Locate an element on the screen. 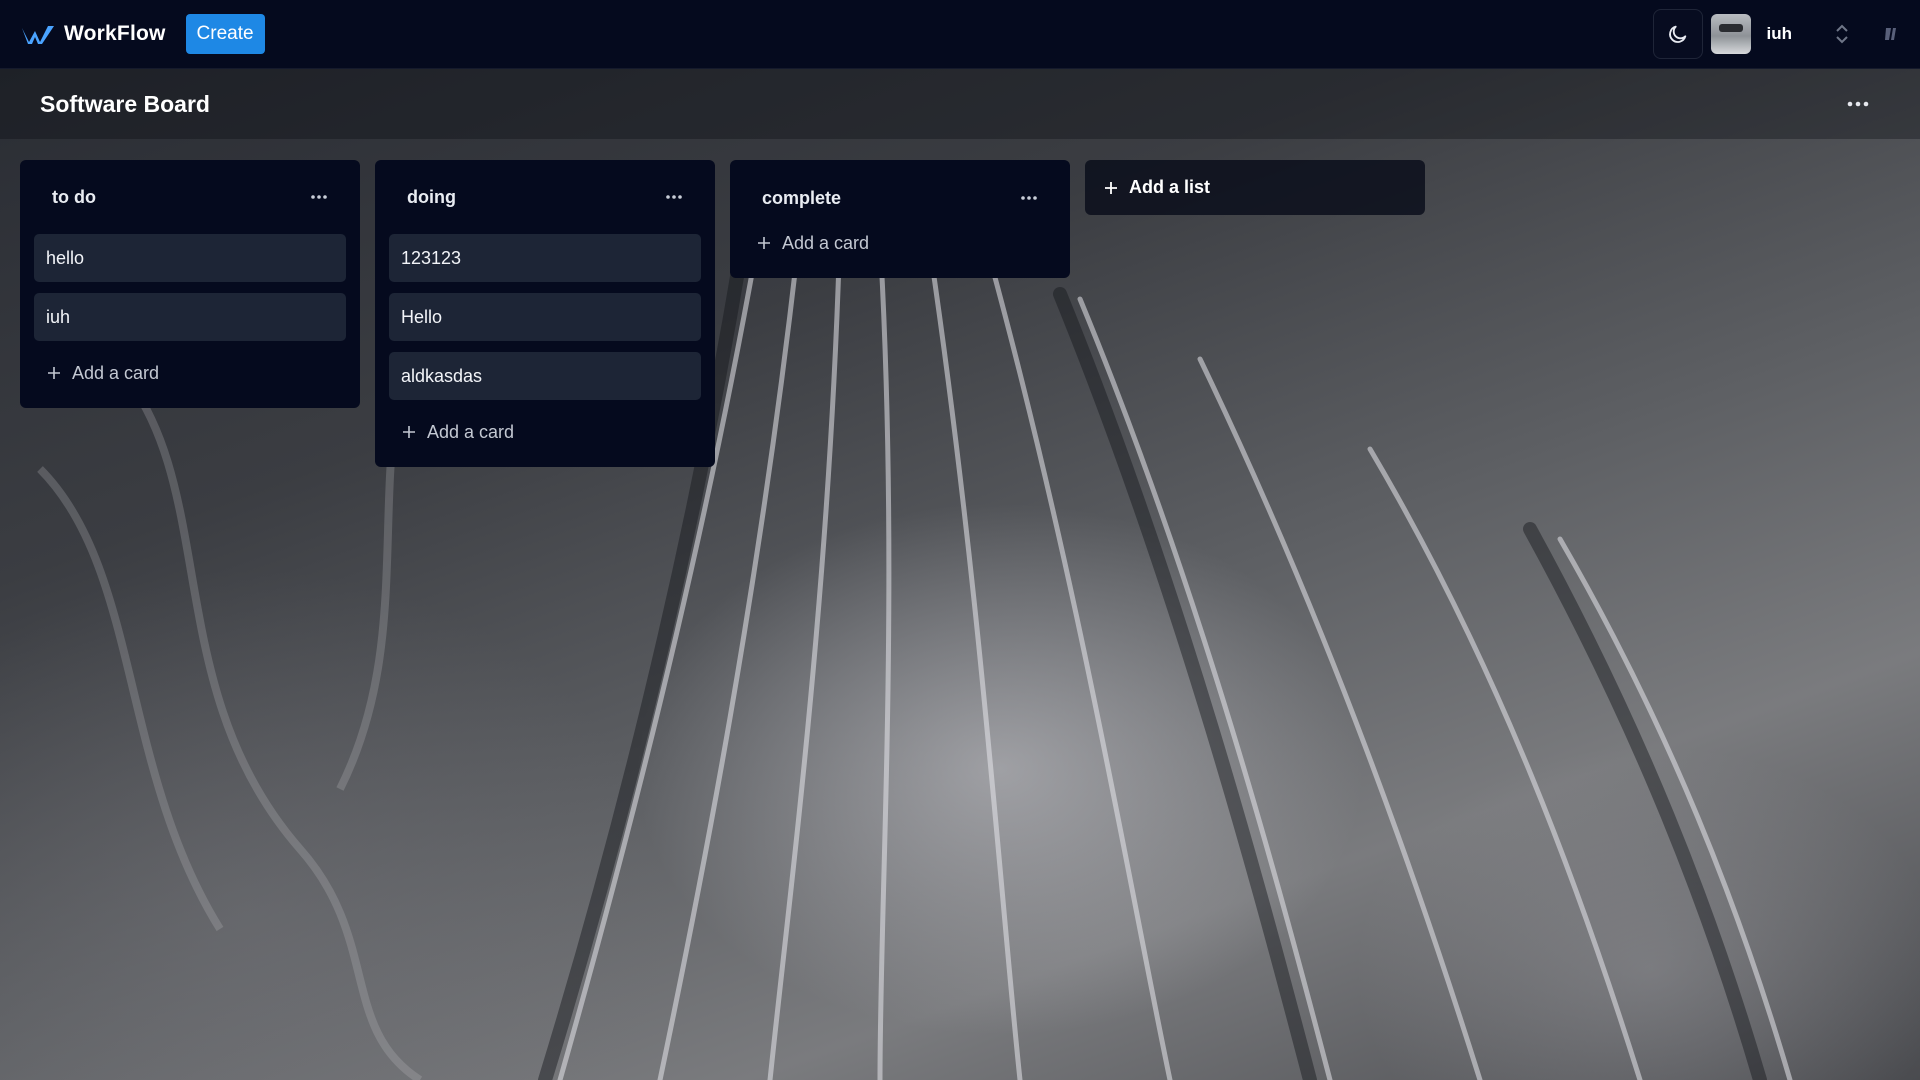  add-list-label: Add a list is located at coordinates (1170, 187).